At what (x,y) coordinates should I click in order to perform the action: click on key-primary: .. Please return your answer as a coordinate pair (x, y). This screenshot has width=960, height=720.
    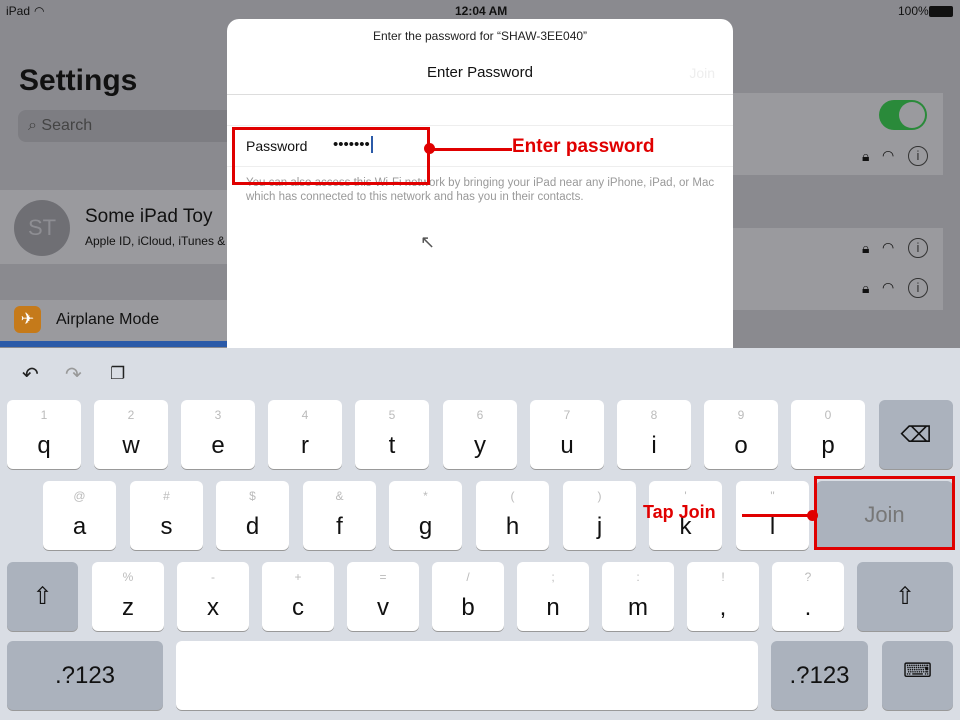
    Looking at the image, I should click on (808, 607).